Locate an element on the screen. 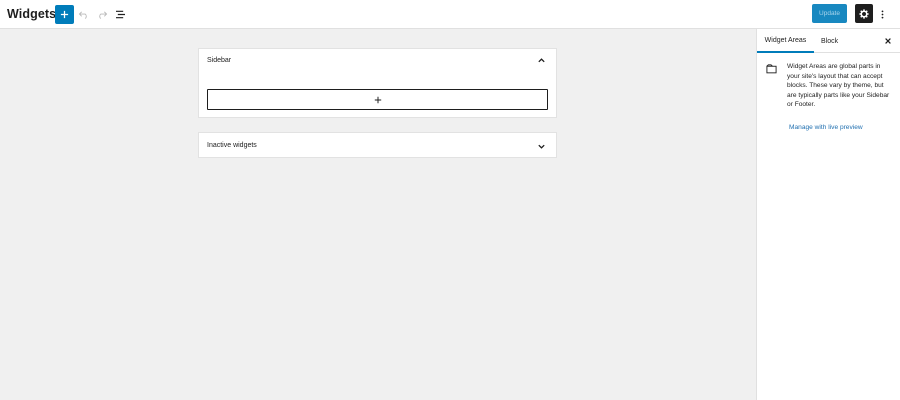 The image size is (900, 400). add-block-appender is located at coordinates (377, 99).